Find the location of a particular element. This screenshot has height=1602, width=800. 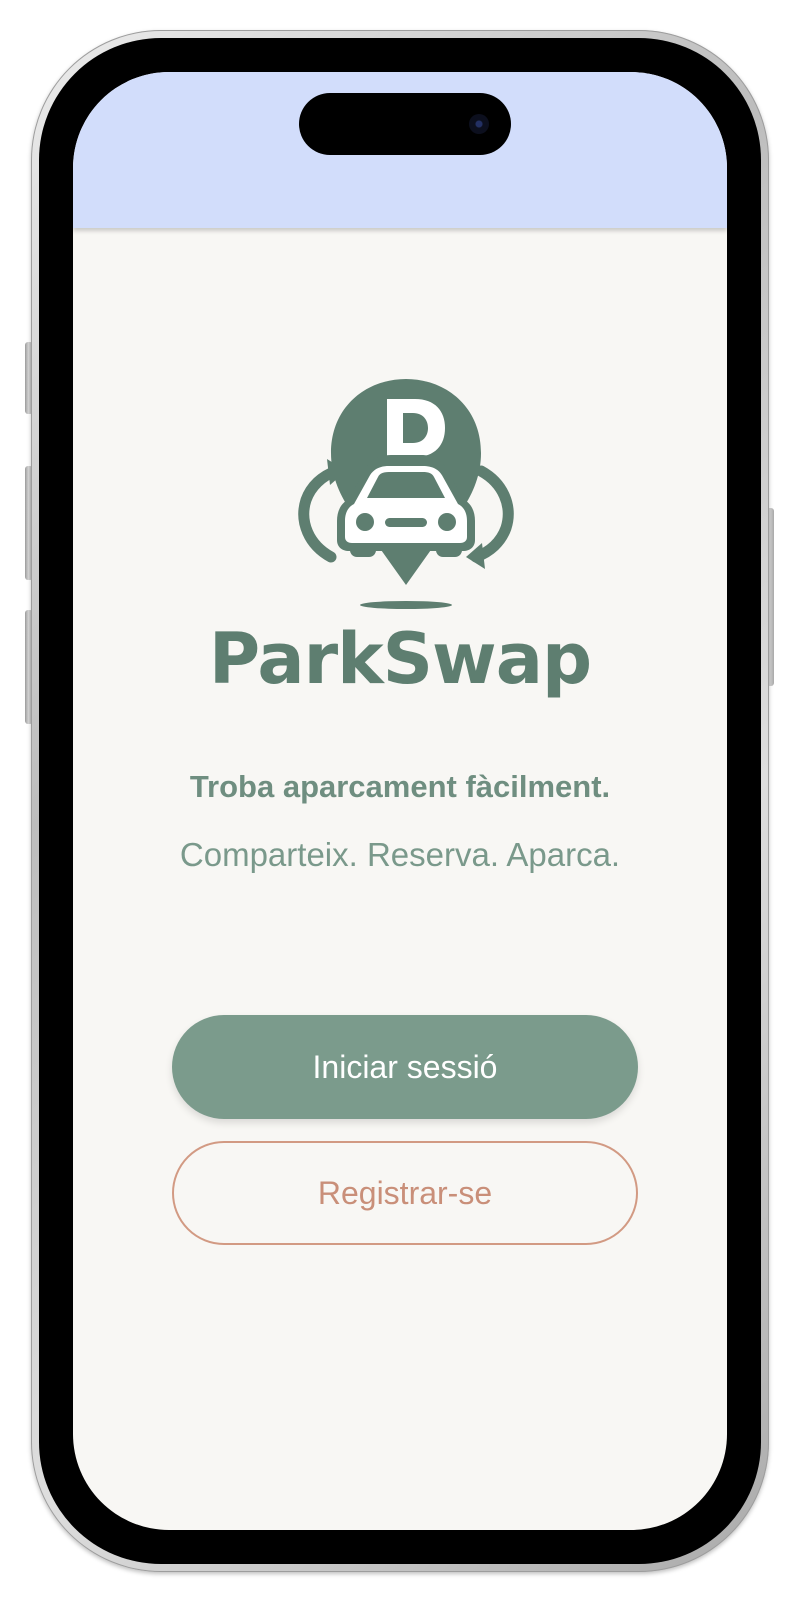

login-button: Iniciar sessió is located at coordinates (405, 1067).